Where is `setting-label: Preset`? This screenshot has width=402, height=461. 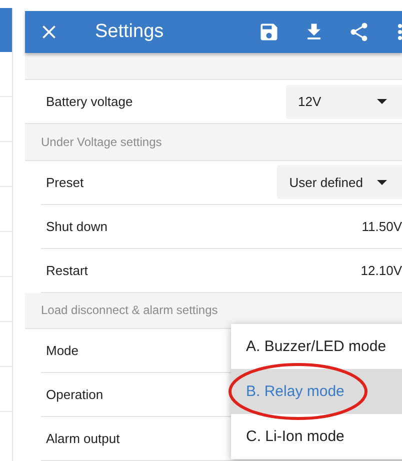
setting-label: Preset is located at coordinates (65, 182).